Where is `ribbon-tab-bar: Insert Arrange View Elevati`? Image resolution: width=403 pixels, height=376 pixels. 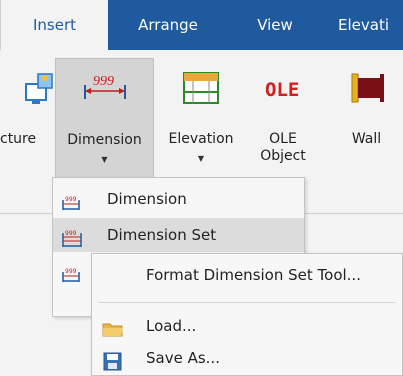 ribbon-tab-bar: Insert Arrange View Elevati is located at coordinates (201, 25).